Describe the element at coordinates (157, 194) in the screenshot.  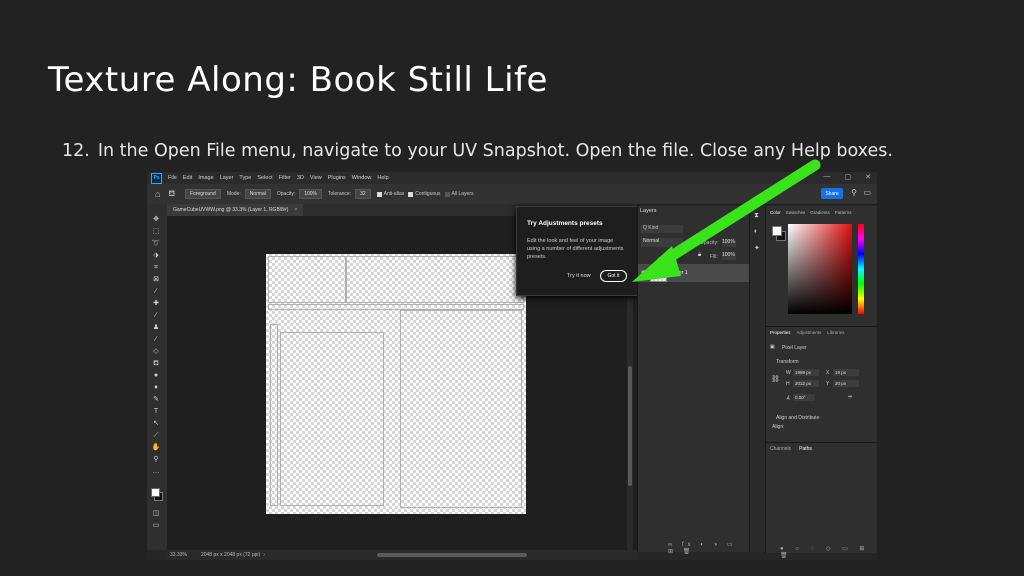
I see `home-icon: ⌂` at that location.